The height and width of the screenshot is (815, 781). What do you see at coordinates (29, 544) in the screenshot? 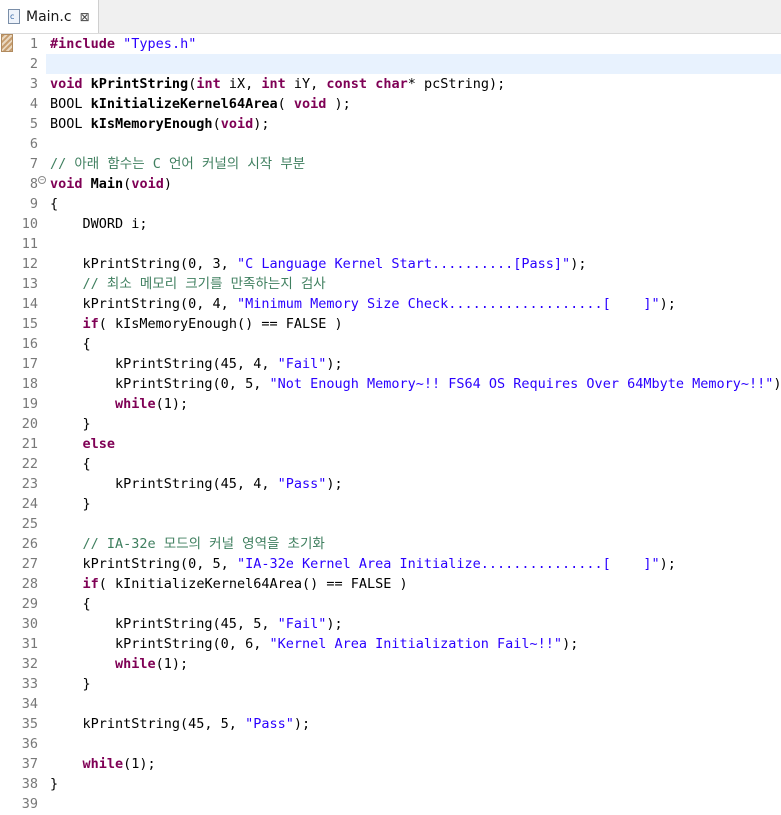
I see `line-number: 26` at bounding box center [29, 544].